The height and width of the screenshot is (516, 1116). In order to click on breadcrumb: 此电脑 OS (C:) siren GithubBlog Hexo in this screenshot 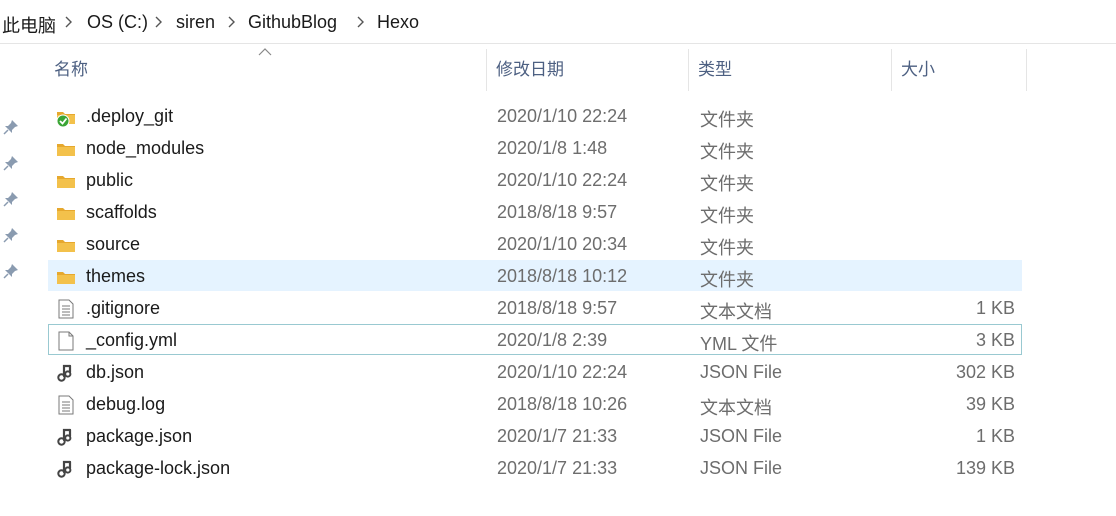, I will do `click(558, 22)`.